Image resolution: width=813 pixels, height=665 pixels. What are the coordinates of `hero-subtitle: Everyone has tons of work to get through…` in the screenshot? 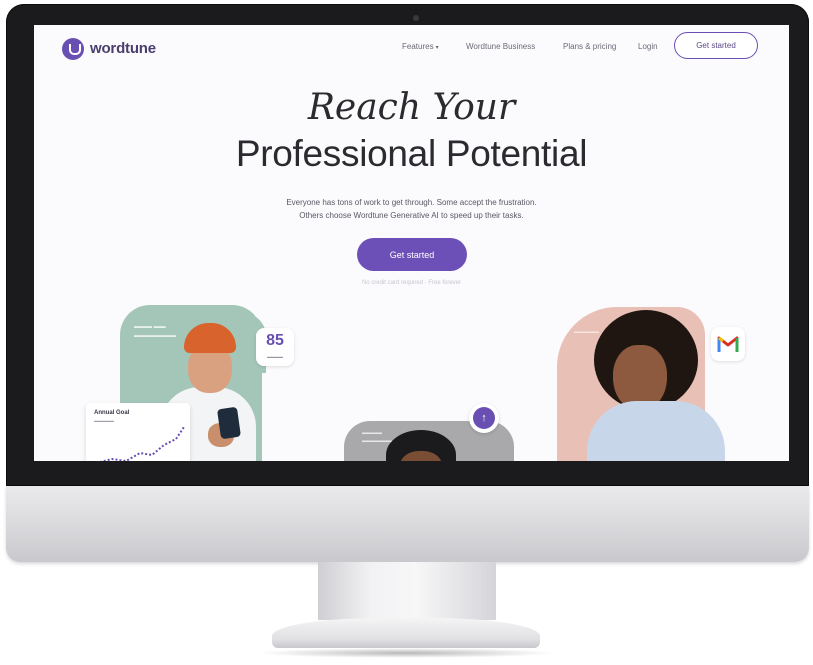 It's located at (411, 209).